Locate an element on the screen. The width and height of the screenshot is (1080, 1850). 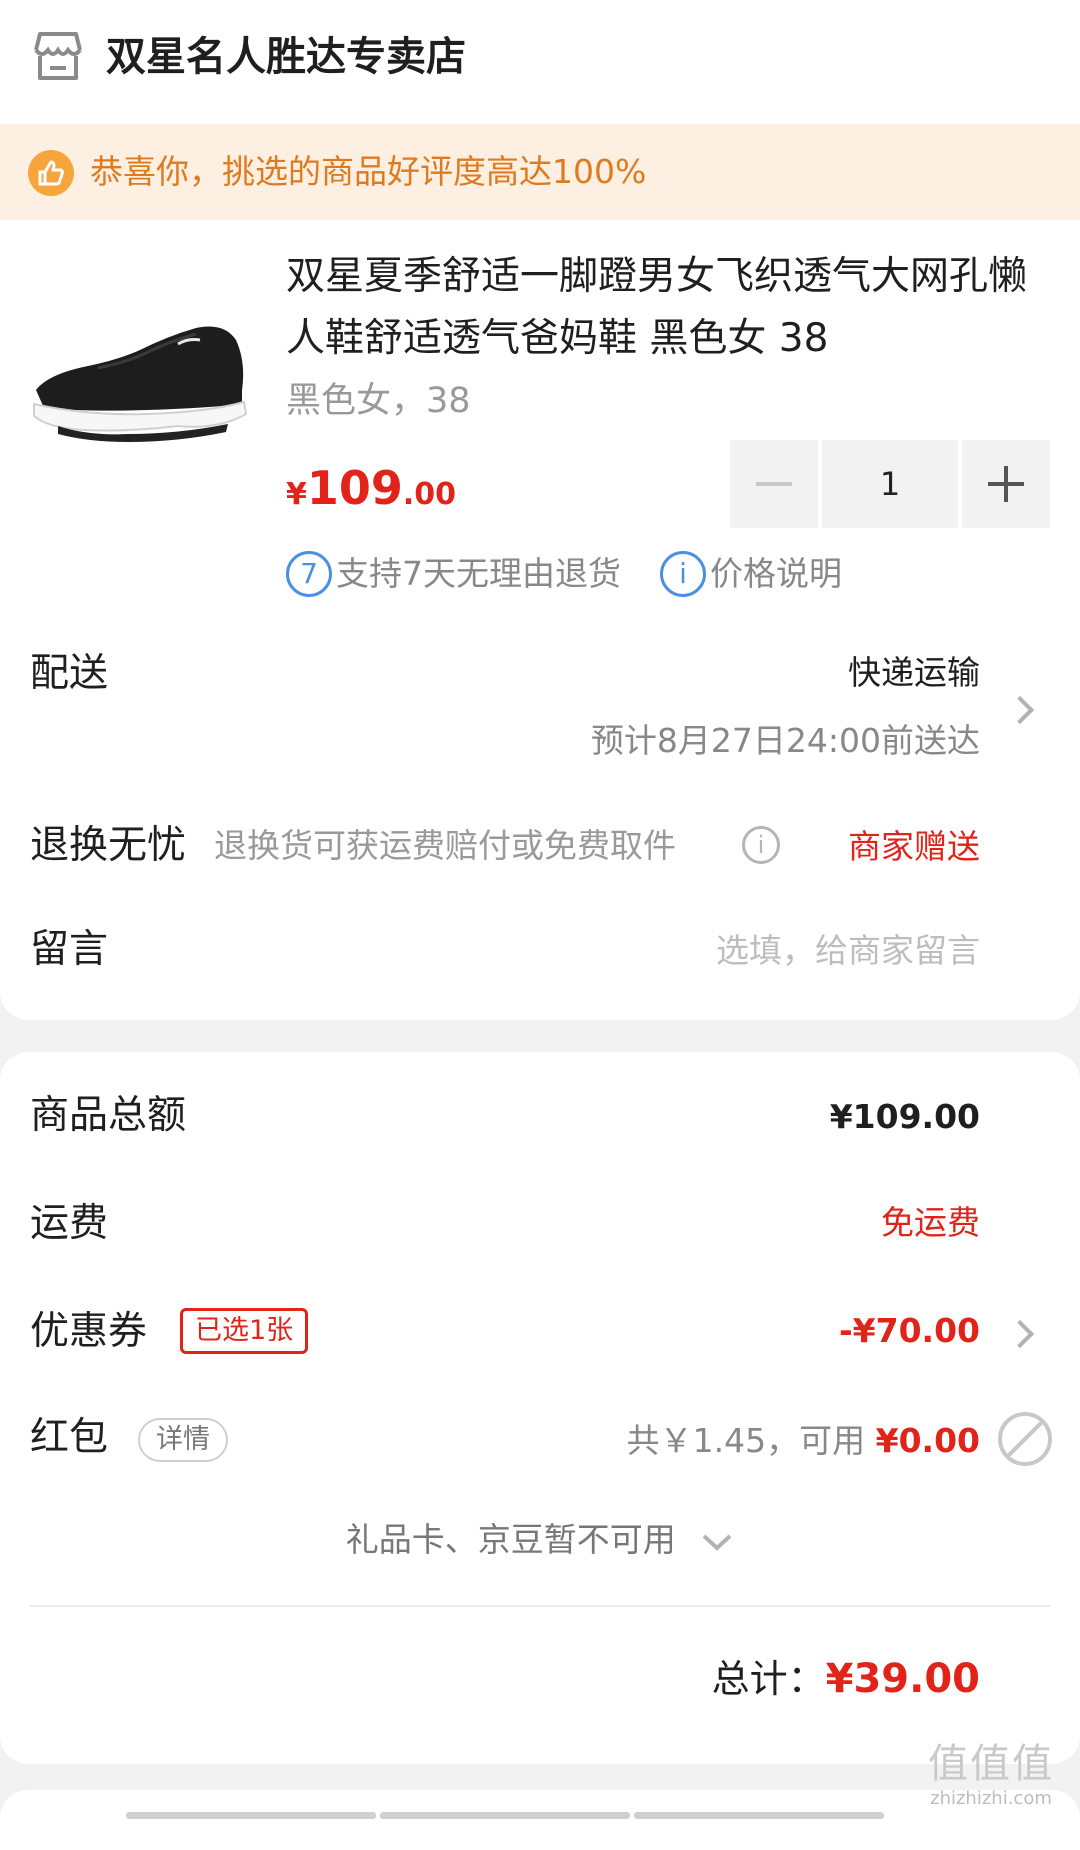
thumbs-up-icon is located at coordinates (51, 173).